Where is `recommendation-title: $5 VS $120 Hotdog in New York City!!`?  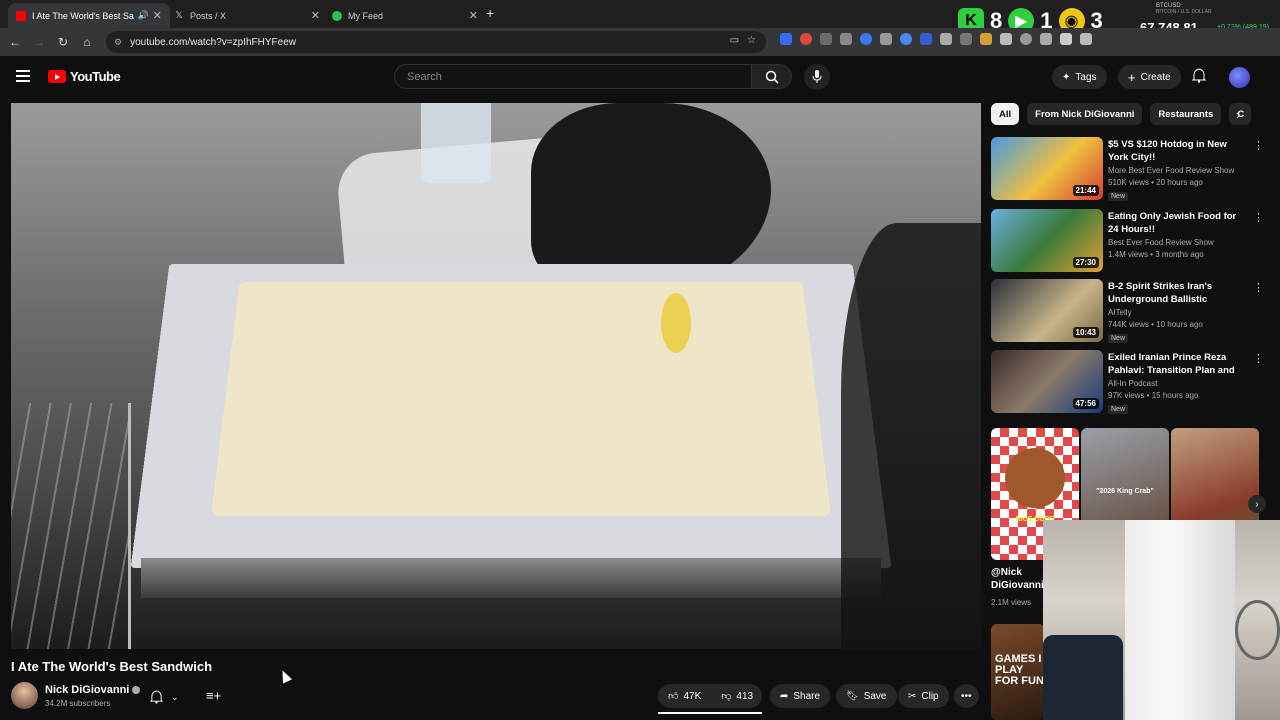
recommendation-title: $5 VS $120 Hotdog in New York City!! is located at coordinates (1175, 151).